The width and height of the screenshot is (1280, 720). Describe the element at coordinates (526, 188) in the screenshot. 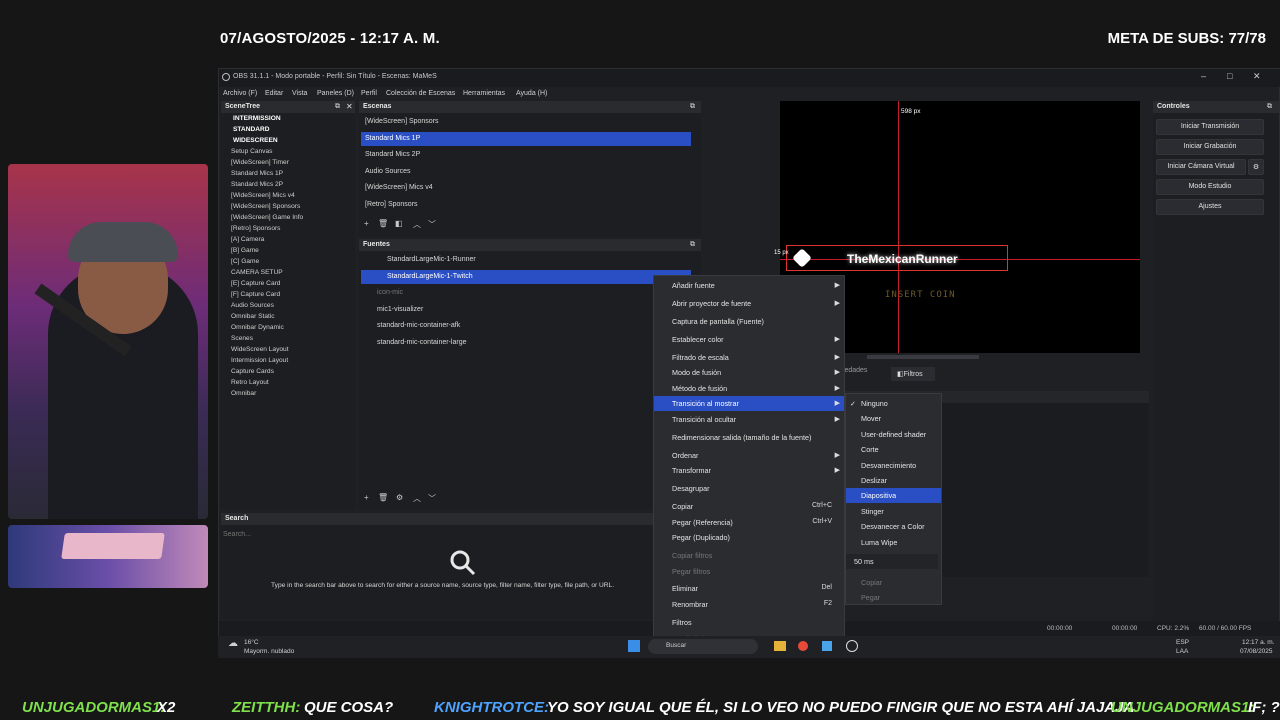

I see `scene-item: [WideScreen] Mics v4` at that location.